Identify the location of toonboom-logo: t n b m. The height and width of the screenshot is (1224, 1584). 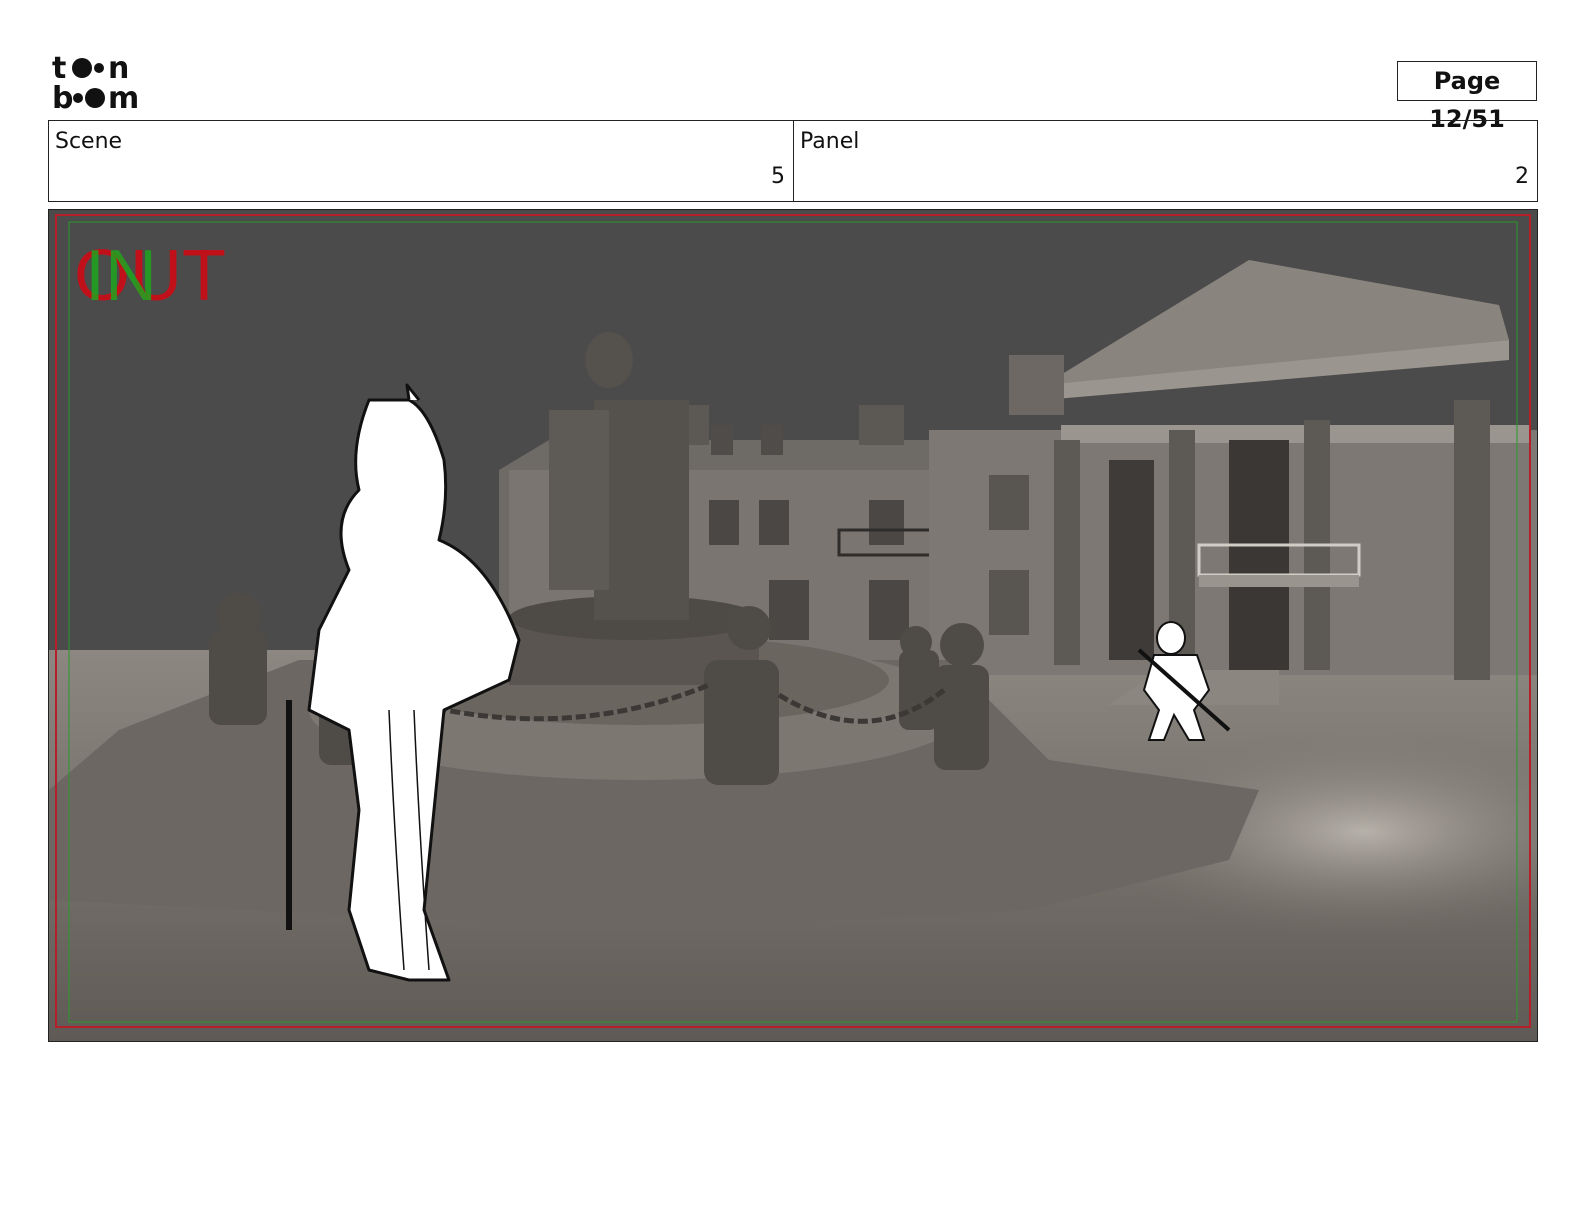
(108, 83).